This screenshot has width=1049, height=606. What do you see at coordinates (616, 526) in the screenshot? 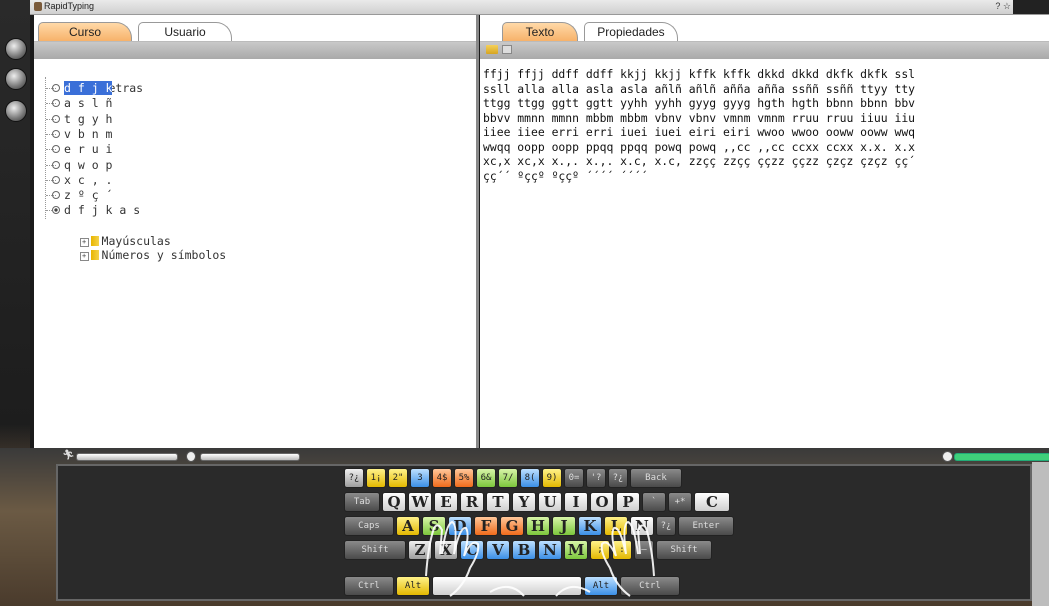
I see `key-l: L` at bounding box center [616, 526].